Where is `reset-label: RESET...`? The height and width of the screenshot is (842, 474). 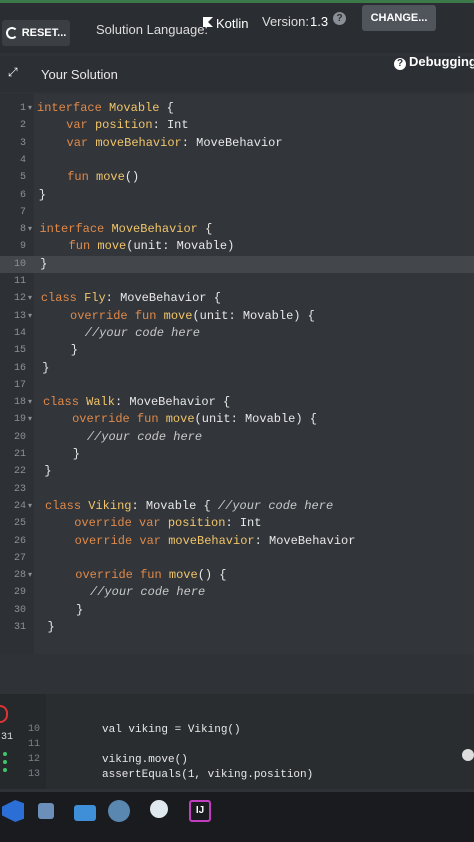
reset-label: RESET... is located at coordinates (44, 33).